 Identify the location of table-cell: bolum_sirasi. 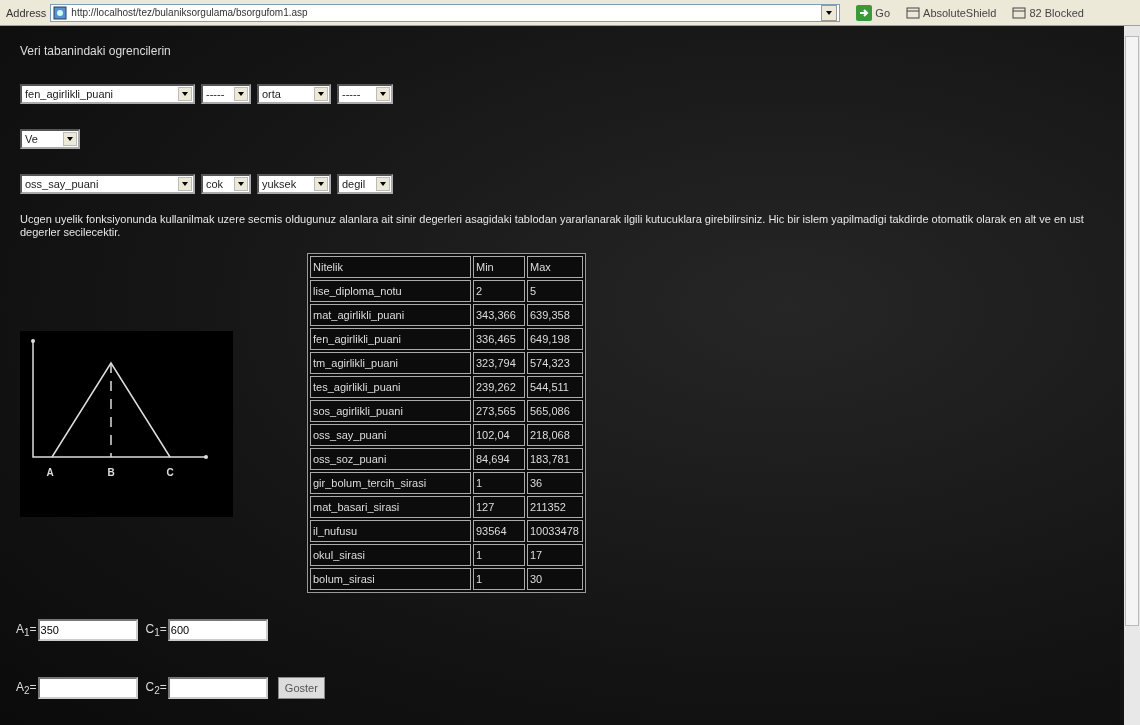
(390, 579).